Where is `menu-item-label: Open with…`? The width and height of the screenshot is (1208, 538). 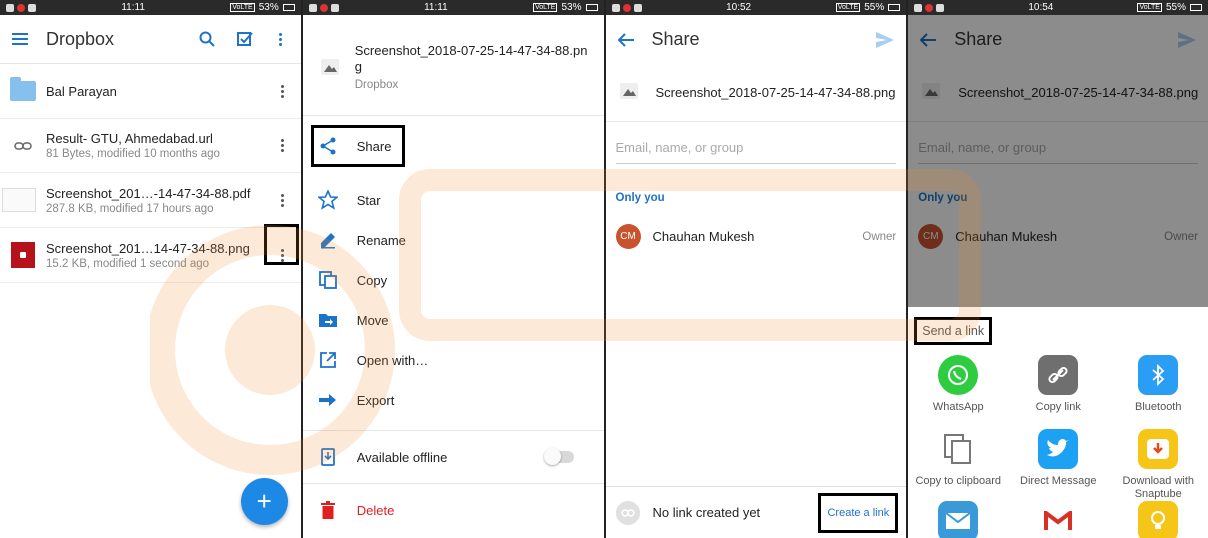 menu-item-label: Open with… is located at coordinates (392, 360).